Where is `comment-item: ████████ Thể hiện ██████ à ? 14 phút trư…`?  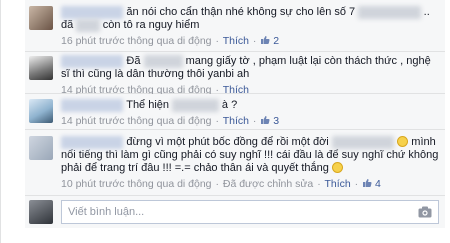
comment-item: ████████ Thể hiện ██████ à ? 14 phút trư… is located at coordinates (235, 112).